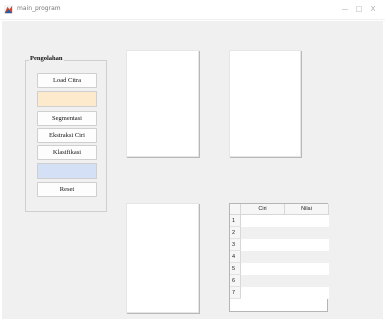  I want to click on minimize-icon: —, so click(345, 9).